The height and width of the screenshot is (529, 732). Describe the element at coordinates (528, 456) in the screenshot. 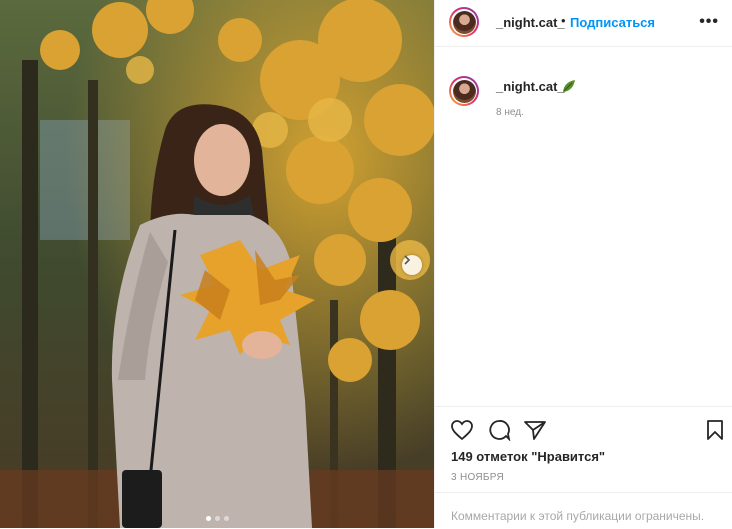

I see `likes-count: 149 отметок "Нравится"` at that location.